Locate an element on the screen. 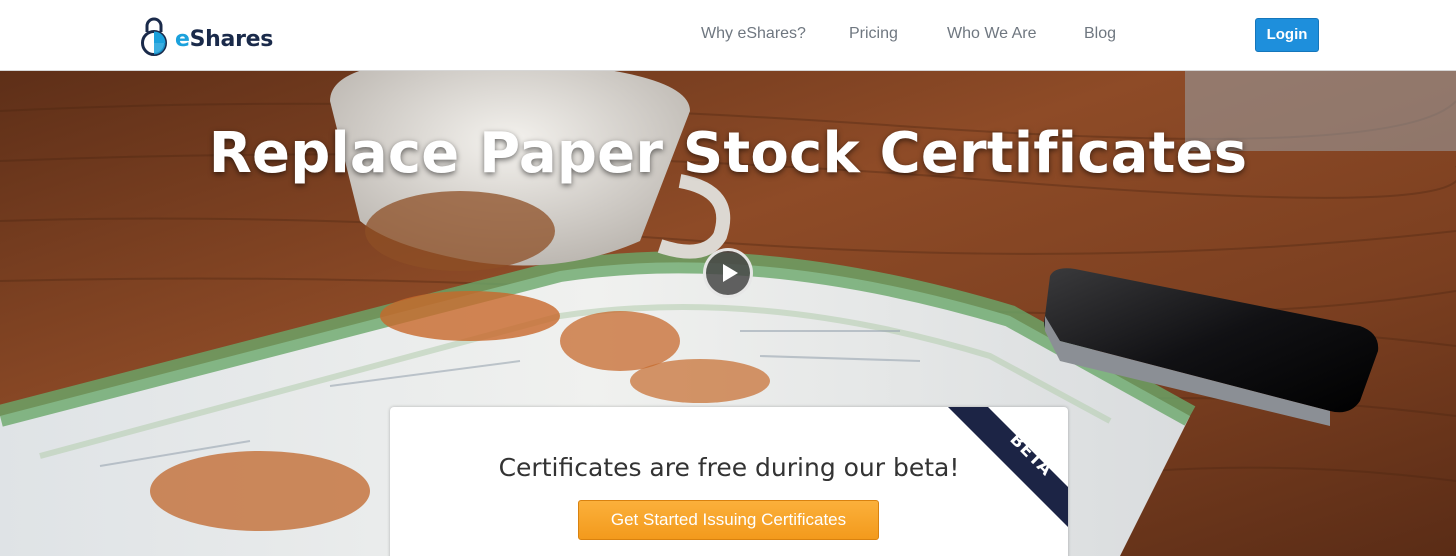 This screenshot has height=556, width=1456. nav-blog: Blog is located at coordinates (1100, 34).